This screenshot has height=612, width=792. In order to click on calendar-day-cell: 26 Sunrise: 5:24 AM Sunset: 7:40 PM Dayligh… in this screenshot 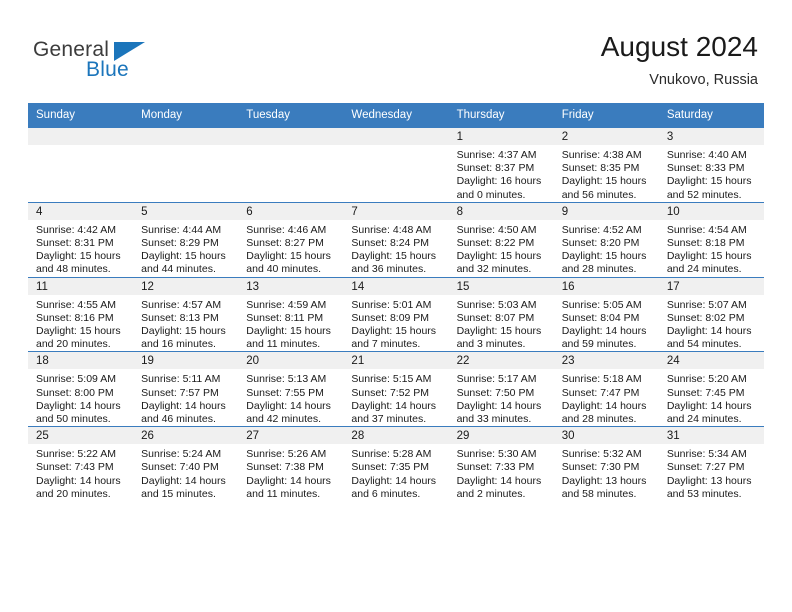, I will do `click(186, 464)`.